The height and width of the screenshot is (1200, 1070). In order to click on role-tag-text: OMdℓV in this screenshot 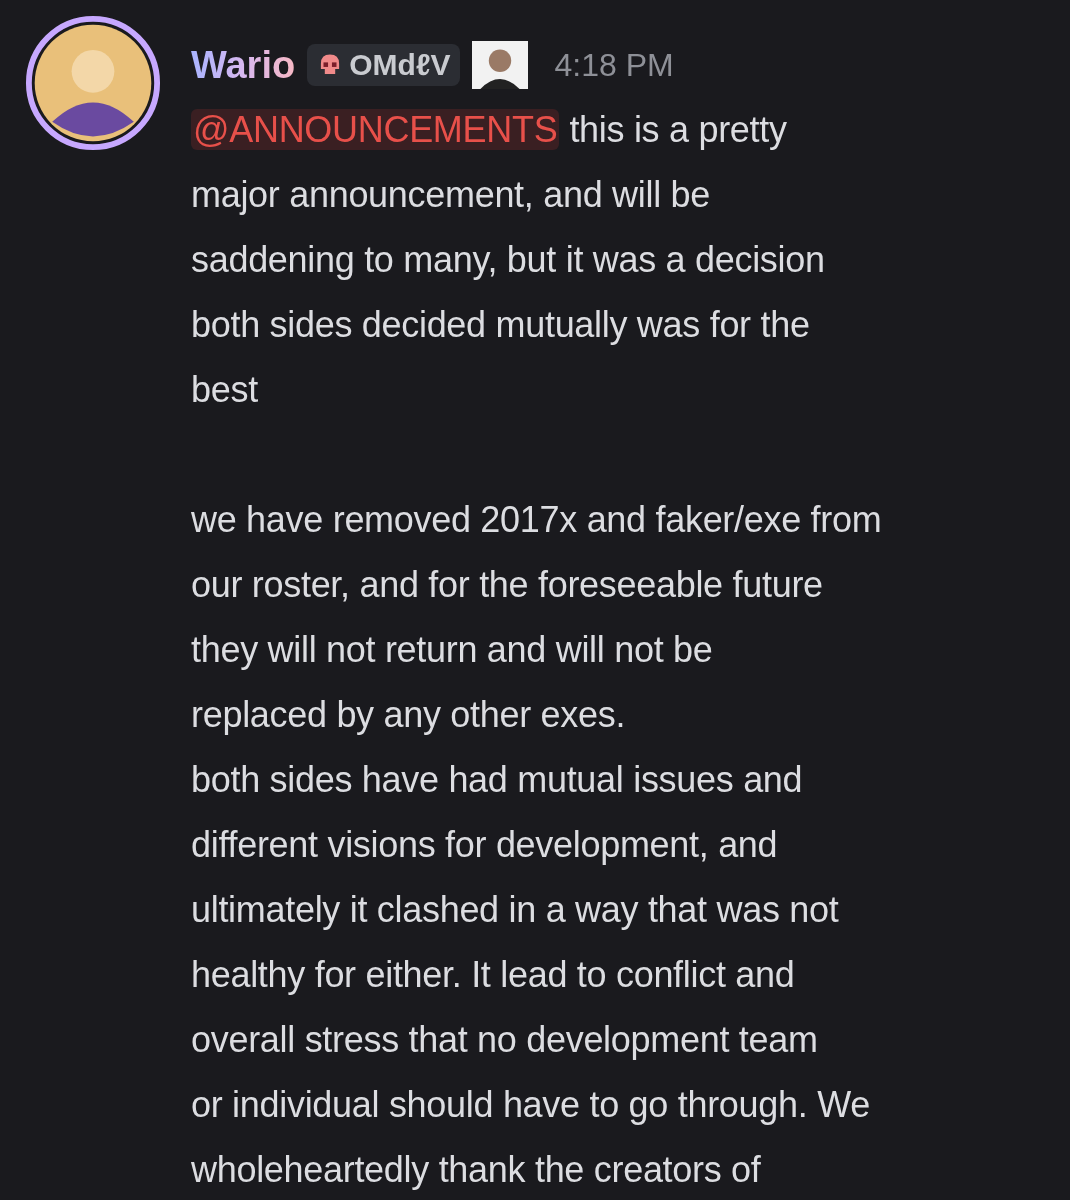, I will do `click(400, 65)`.